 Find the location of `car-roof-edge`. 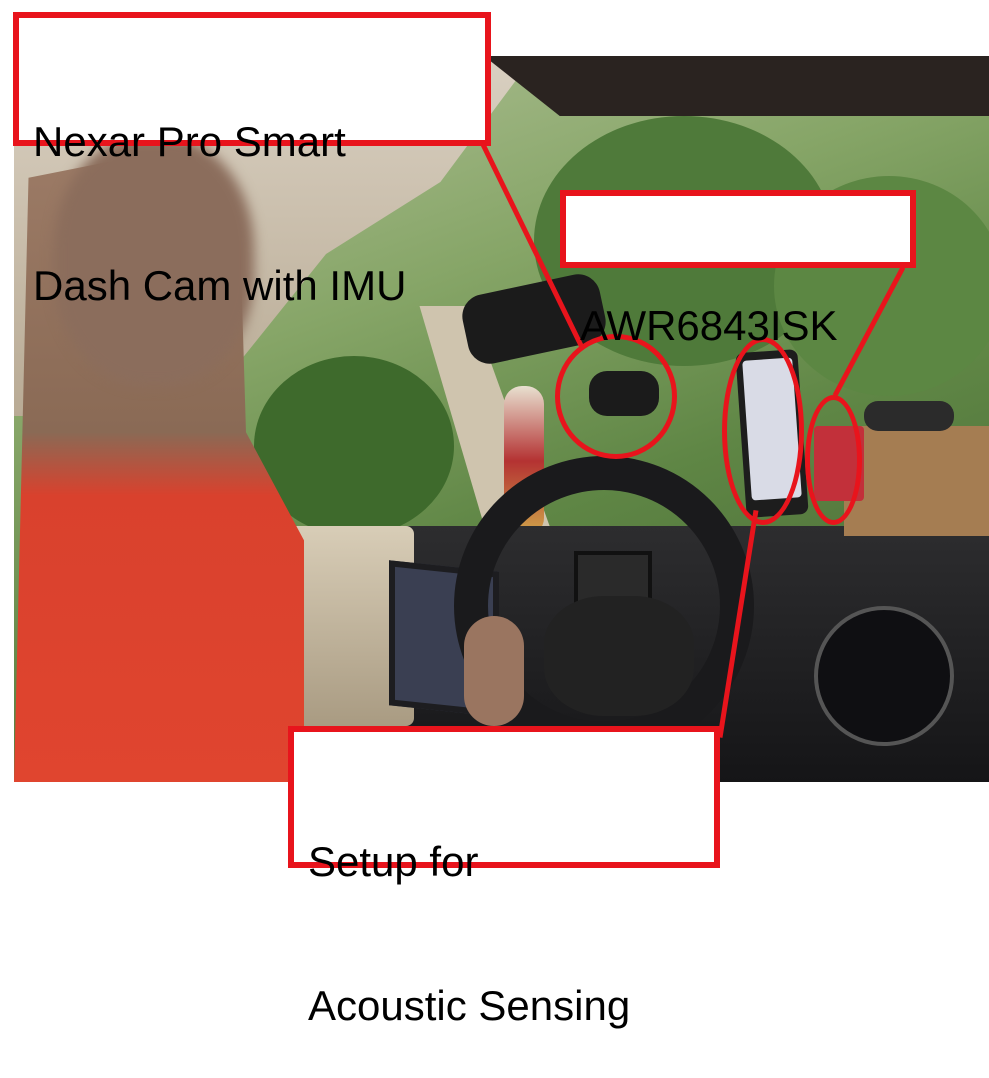

car-roof-edge is located at coordinates (736, 86).